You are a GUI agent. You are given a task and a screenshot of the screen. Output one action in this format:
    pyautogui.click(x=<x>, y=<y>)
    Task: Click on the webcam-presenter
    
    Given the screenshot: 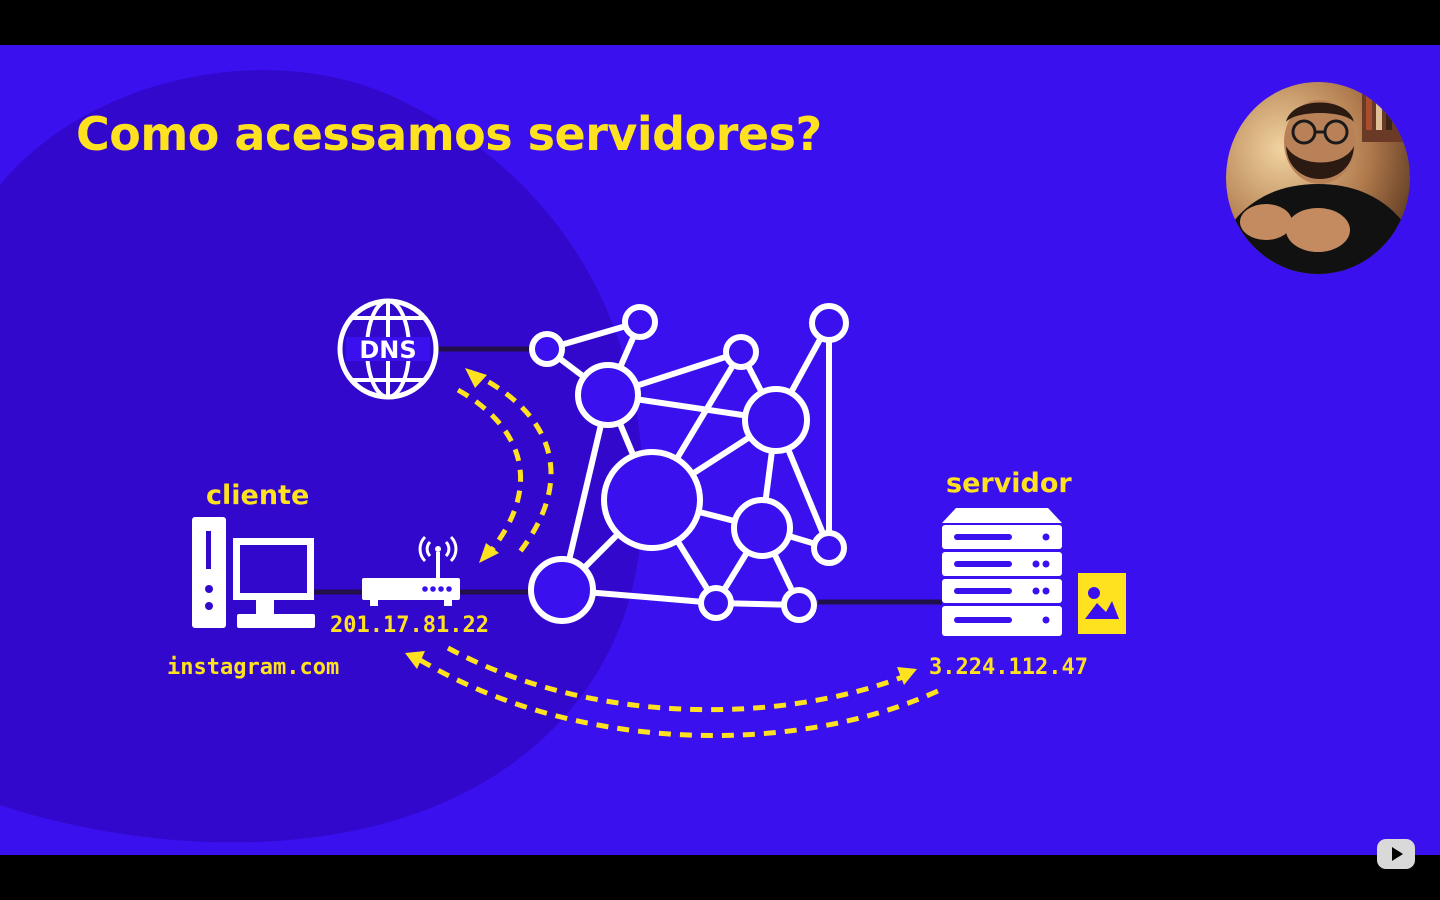 What is the action you would take?
    pyautogui.click(x=1318, y=178)
    